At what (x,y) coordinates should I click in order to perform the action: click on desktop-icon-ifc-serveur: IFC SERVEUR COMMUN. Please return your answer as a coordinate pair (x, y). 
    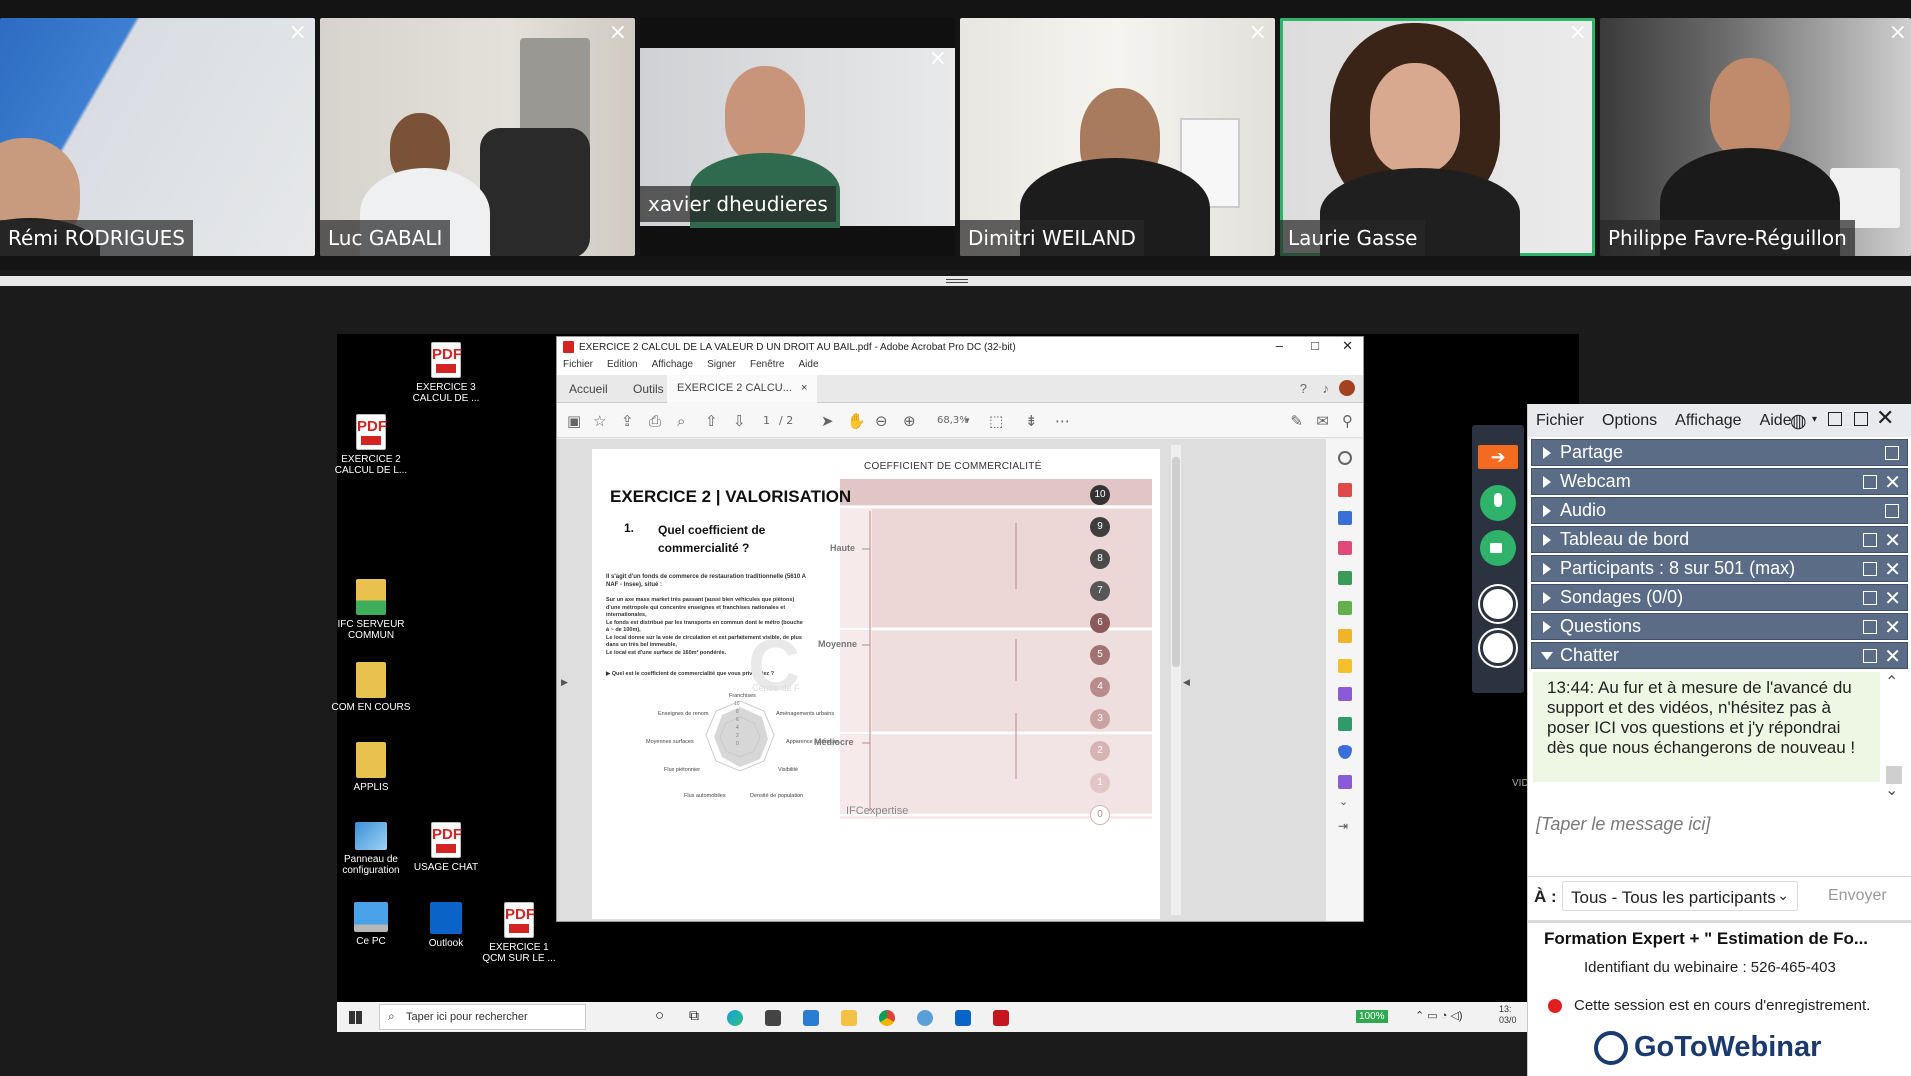
    Looking at the image, I should click on (371, 610).